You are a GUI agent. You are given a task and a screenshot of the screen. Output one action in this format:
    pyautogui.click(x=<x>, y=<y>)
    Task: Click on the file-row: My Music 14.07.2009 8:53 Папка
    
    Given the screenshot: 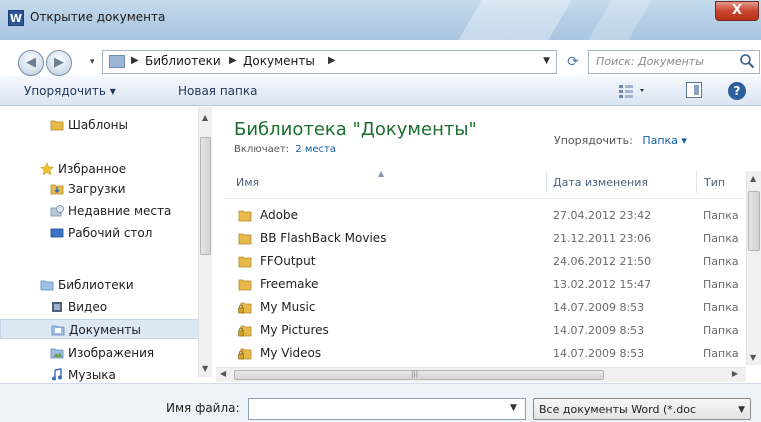 What is the action you would take?
    pyautogui.click(x=486, y=307)
    